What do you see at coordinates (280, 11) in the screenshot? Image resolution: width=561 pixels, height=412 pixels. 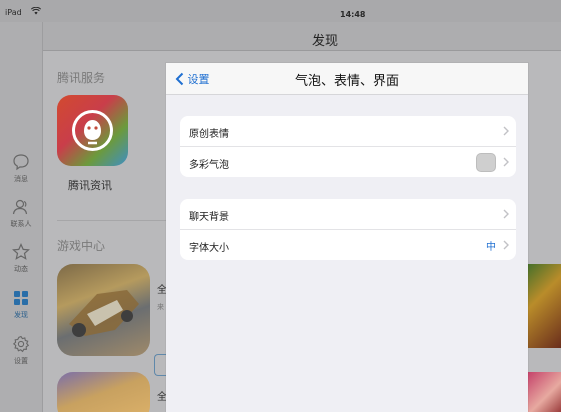 I see `status-bar: iPad 14:48` at bounding box center [280, 11].